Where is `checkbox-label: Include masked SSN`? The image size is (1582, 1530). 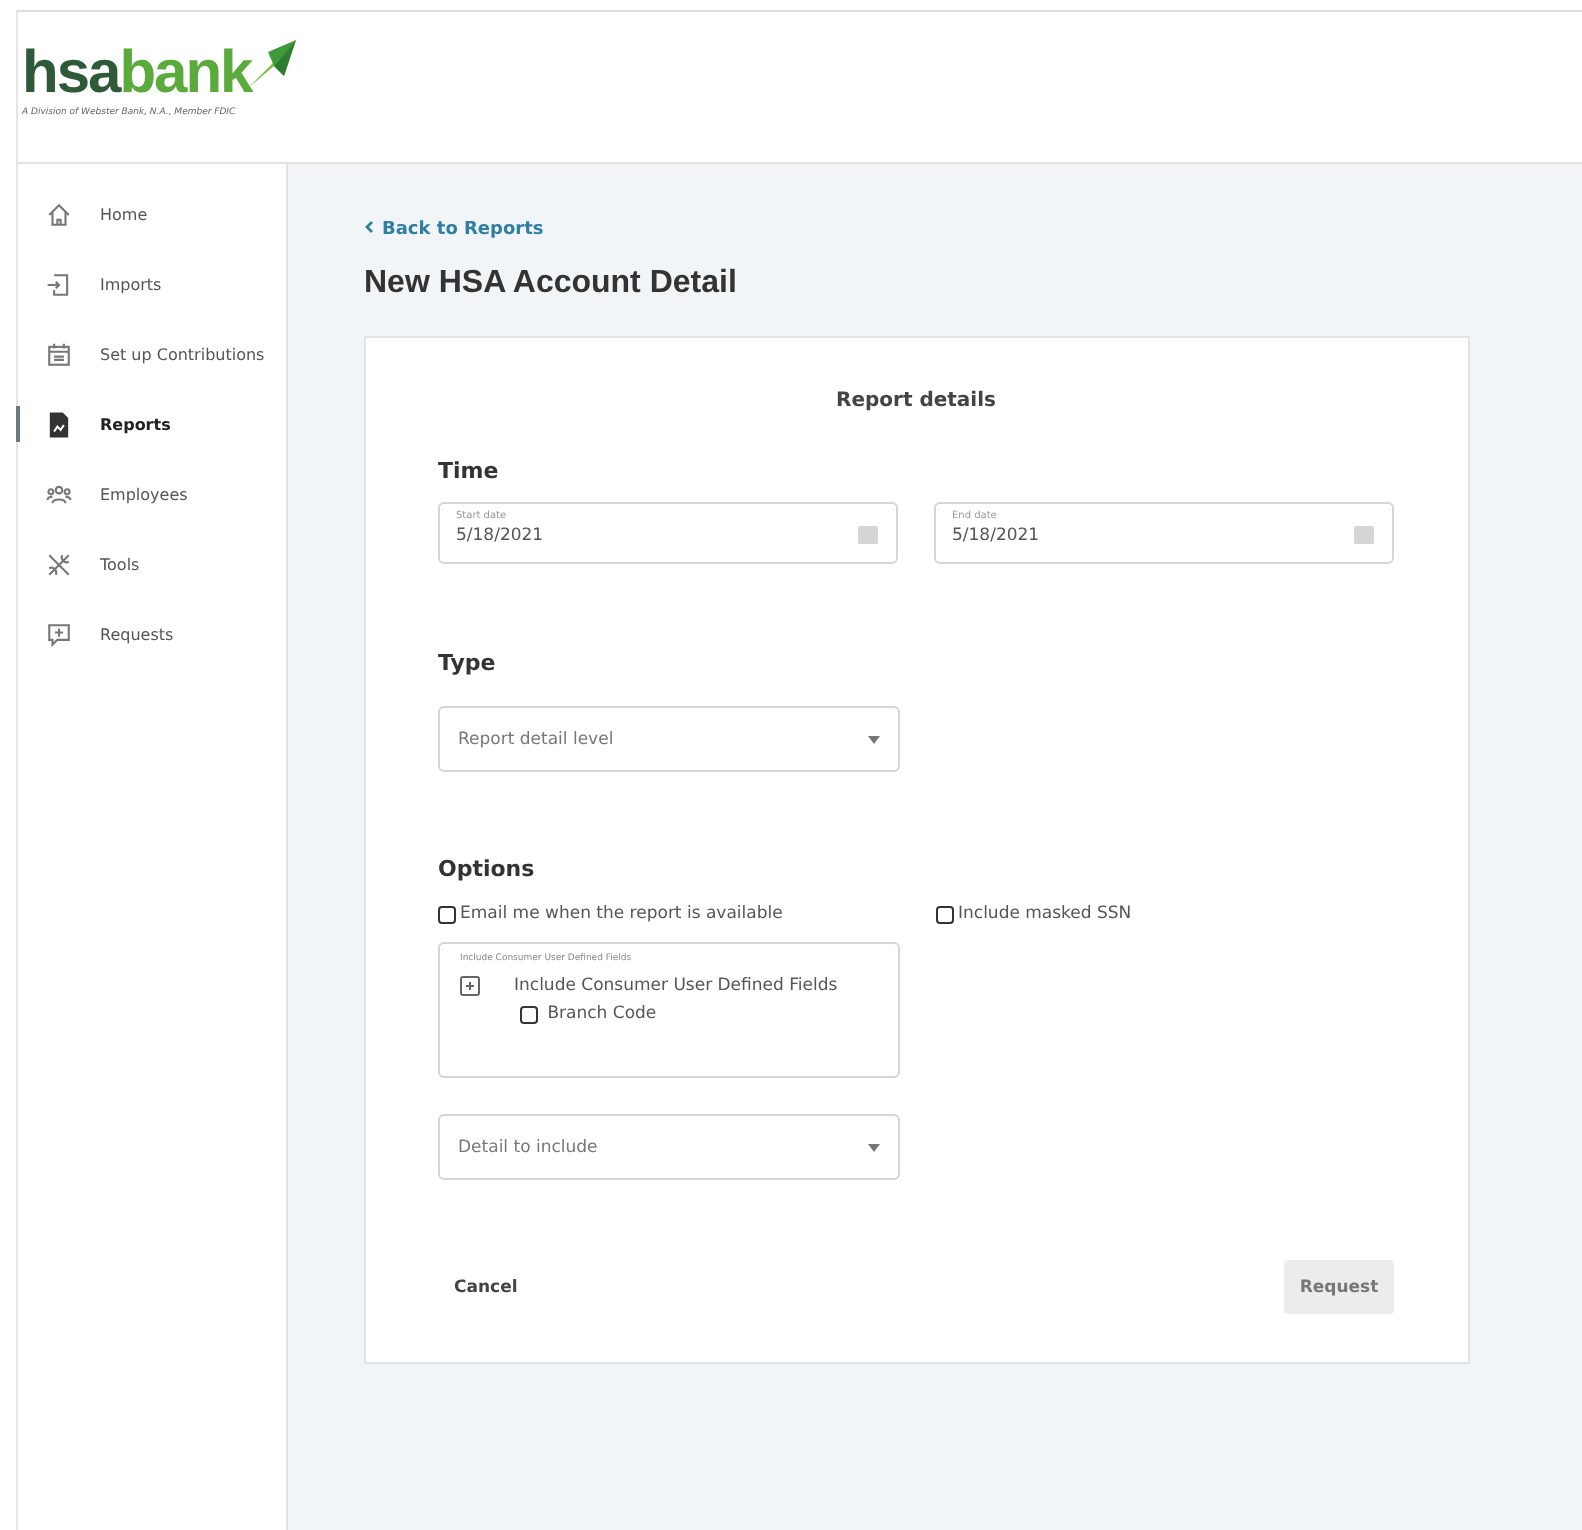 checkbox-label: Include masked SSN is located at coordinates (1034, 914).